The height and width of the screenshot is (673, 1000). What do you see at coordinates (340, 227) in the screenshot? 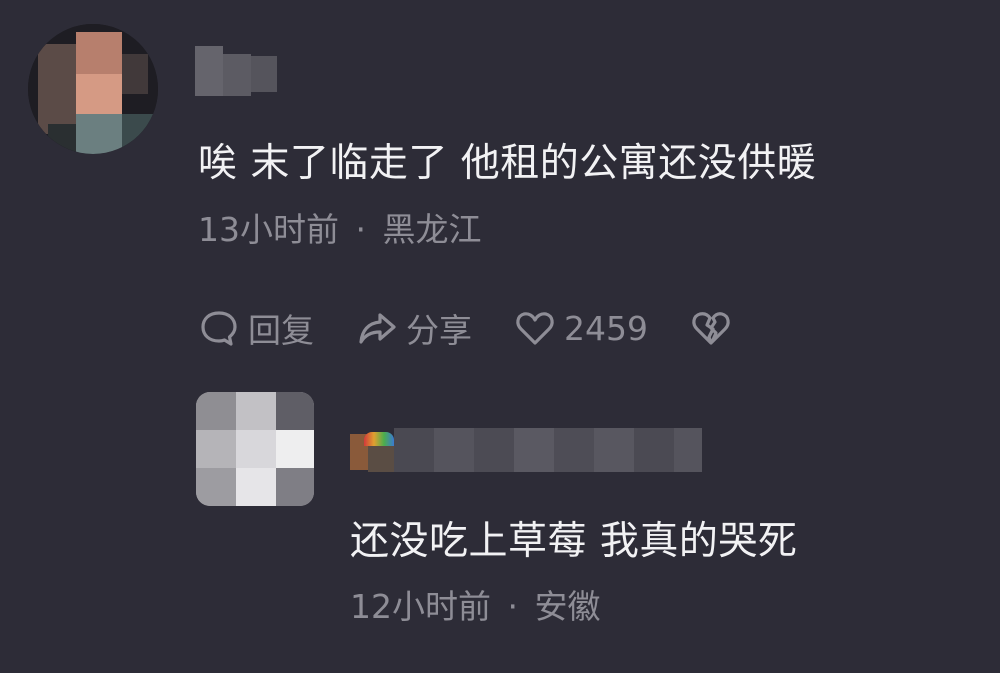
I see `comment-meta: 13小时前 · 黑龙江` at bounding box center [340, 227].